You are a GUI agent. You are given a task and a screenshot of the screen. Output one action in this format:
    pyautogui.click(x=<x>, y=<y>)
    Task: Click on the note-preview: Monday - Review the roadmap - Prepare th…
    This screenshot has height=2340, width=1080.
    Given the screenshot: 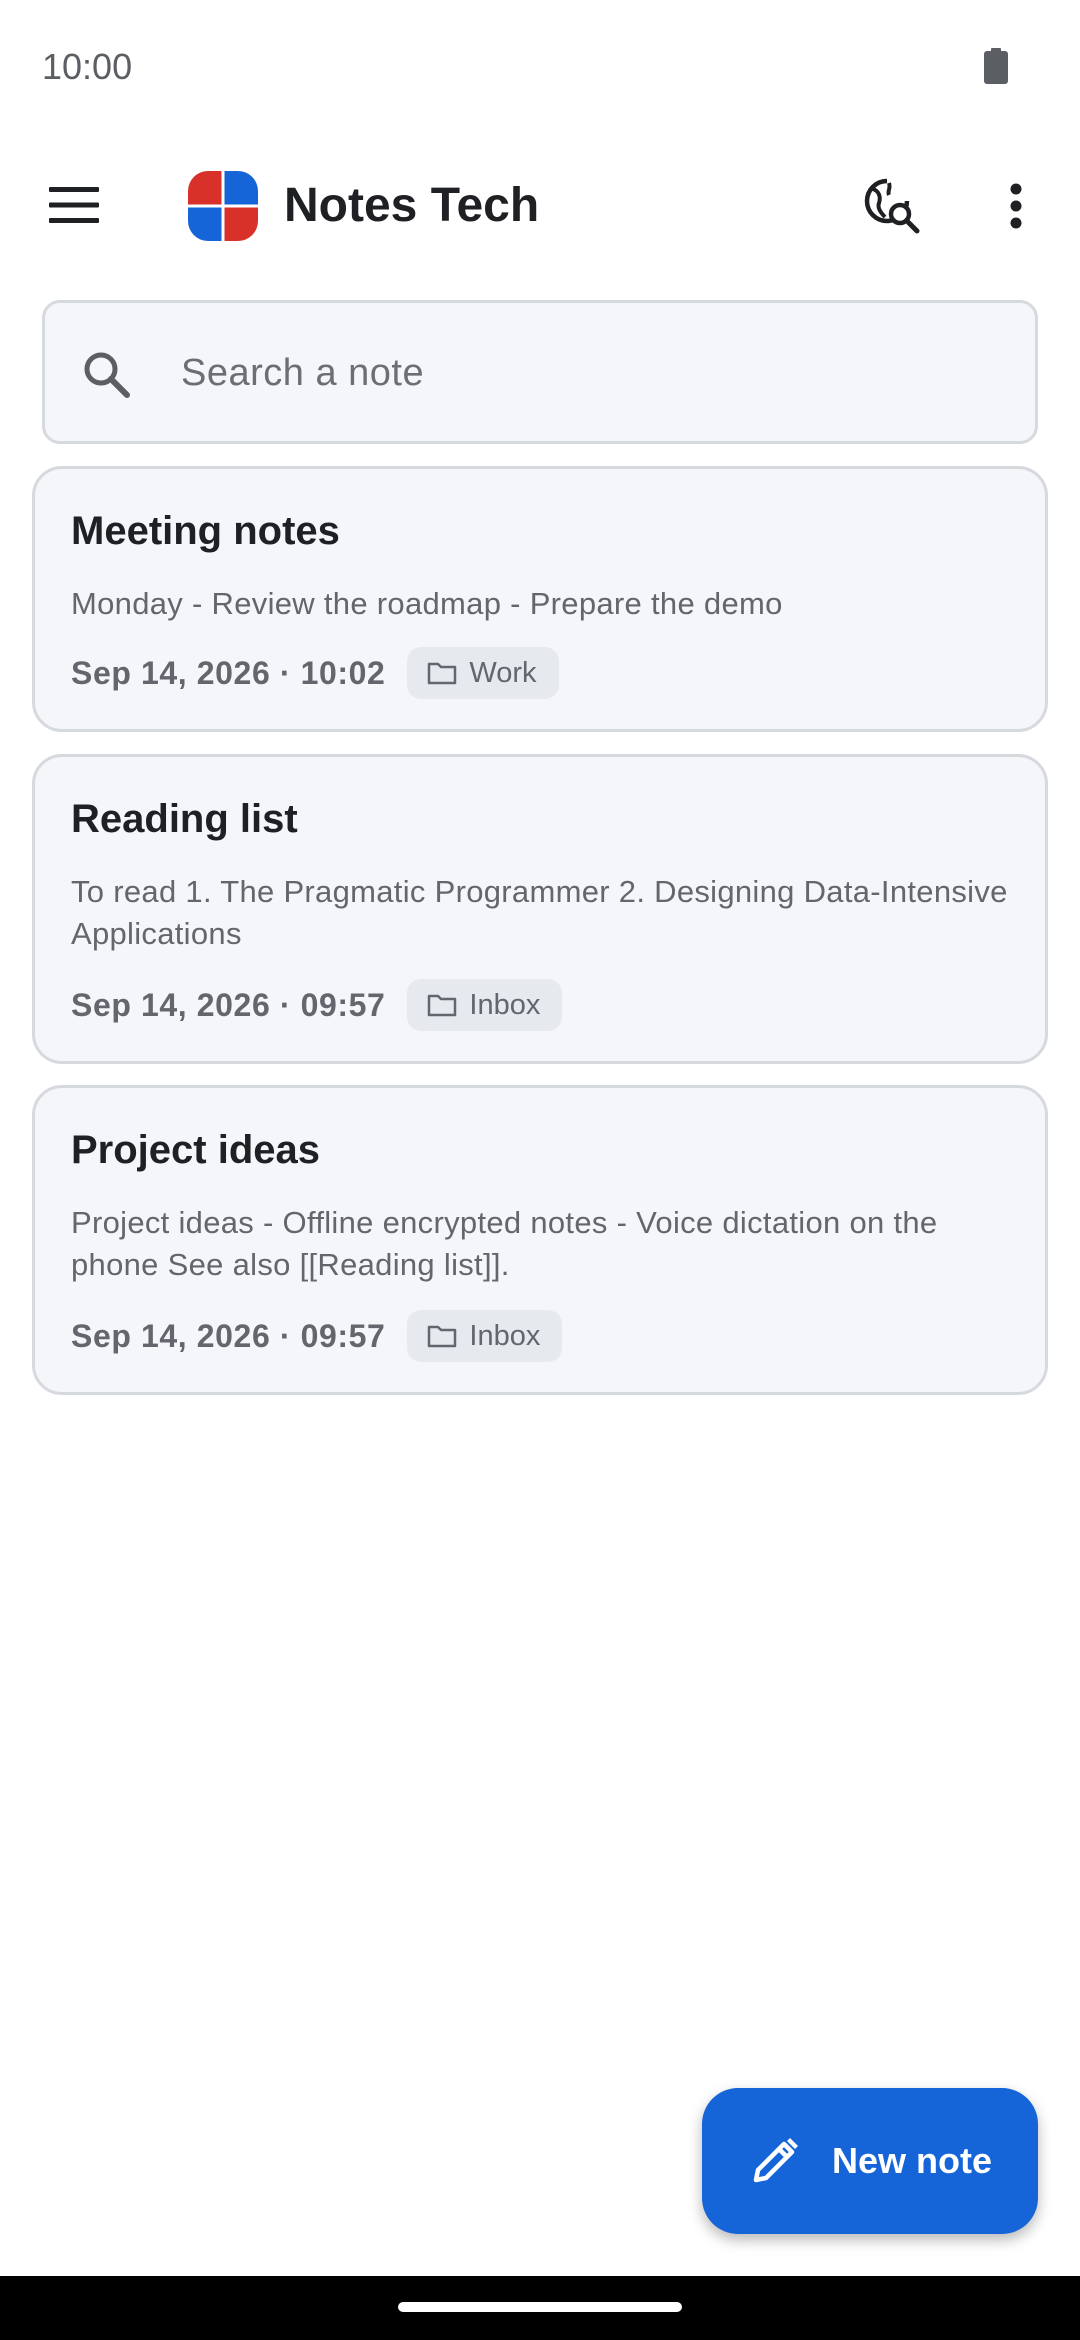 What is the action you would take?
    pyautogui.click(x=427, y=603)
    